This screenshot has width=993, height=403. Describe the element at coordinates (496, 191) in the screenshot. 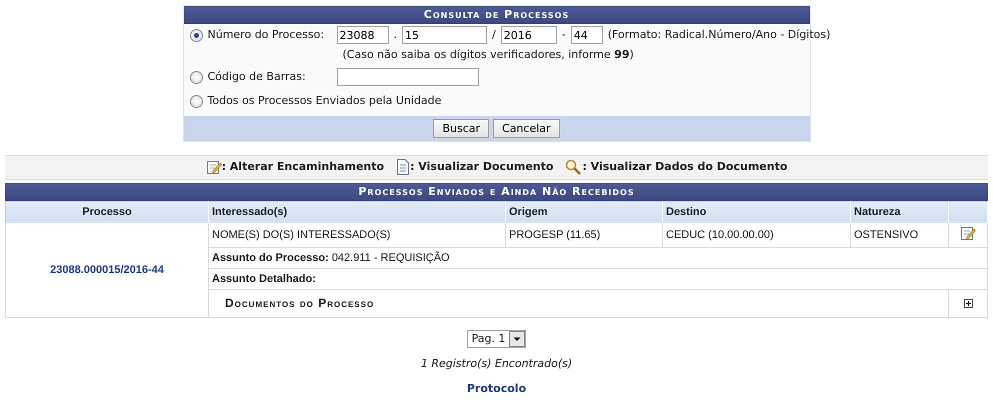

I see `table-caption: Processos Enviados e Ainda Não Recebidos` at that location.